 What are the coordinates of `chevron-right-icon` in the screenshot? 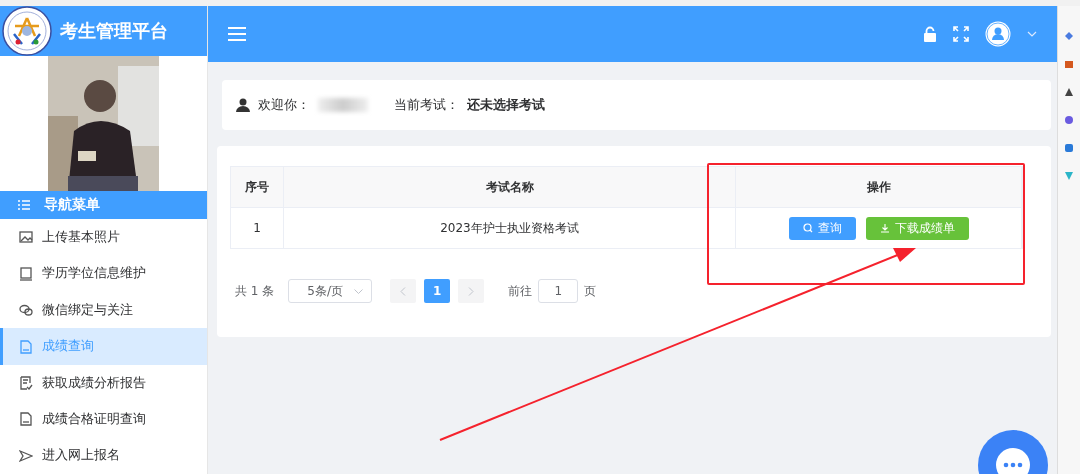 It's located at (471, 291).